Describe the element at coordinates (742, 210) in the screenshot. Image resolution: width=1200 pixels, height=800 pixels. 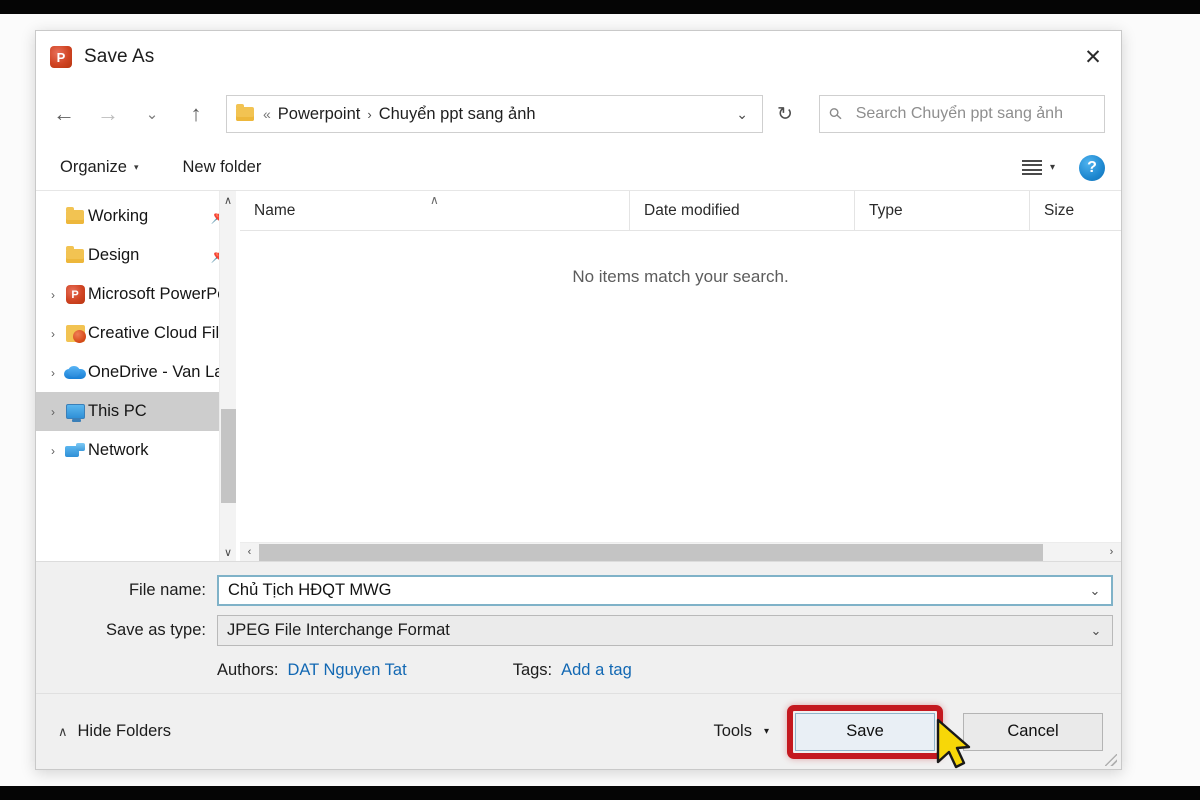
I see `column-header-date-modified: Date modified` at that location.